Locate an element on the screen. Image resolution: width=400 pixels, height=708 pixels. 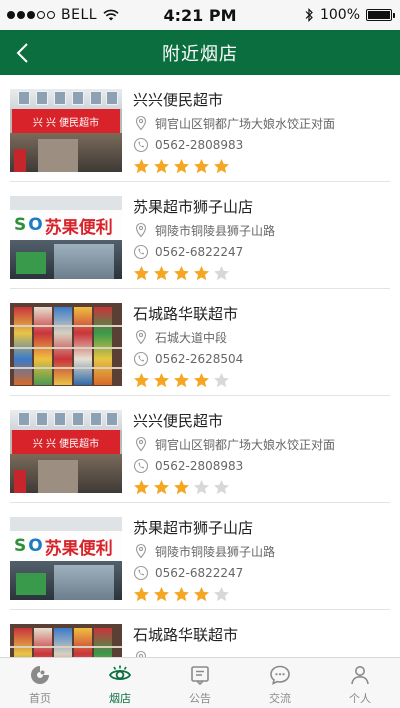
tab-label: 交流 is located at coordinates (280, 698).